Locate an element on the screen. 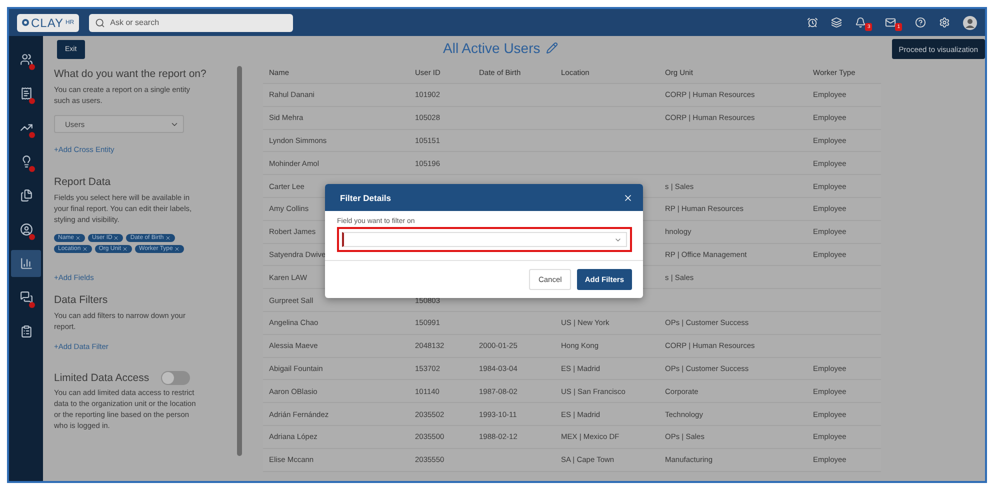 Image resolution: width=994 pixels, height=489 pixels. close-button is located at coordinates (628, 197).